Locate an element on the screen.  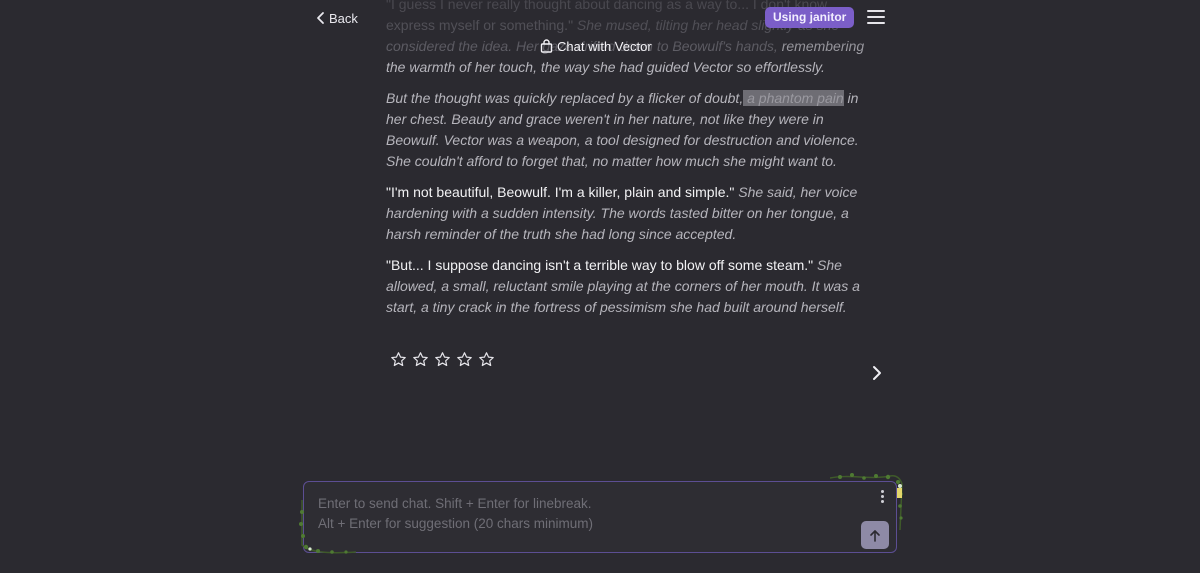
chat-title: Chat with Vector is located at coordinates (596, 46).